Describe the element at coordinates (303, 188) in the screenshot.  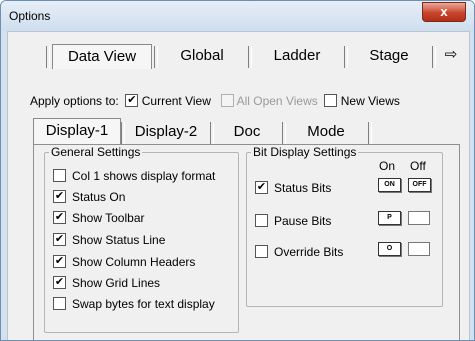
I see `option-label: Status Bits` at that location.